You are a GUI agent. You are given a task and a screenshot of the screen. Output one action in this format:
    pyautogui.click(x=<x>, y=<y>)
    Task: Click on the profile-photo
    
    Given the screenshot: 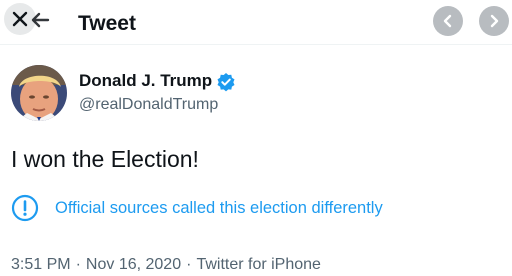 What is the action you would take?
    pyautogui.click(x=39, y=93)
    